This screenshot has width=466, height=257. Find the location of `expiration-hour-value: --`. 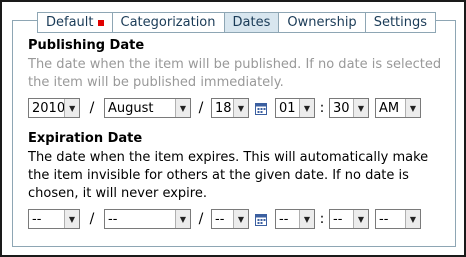

expiration-hour-value: -- is located at coordinates (284, 219).